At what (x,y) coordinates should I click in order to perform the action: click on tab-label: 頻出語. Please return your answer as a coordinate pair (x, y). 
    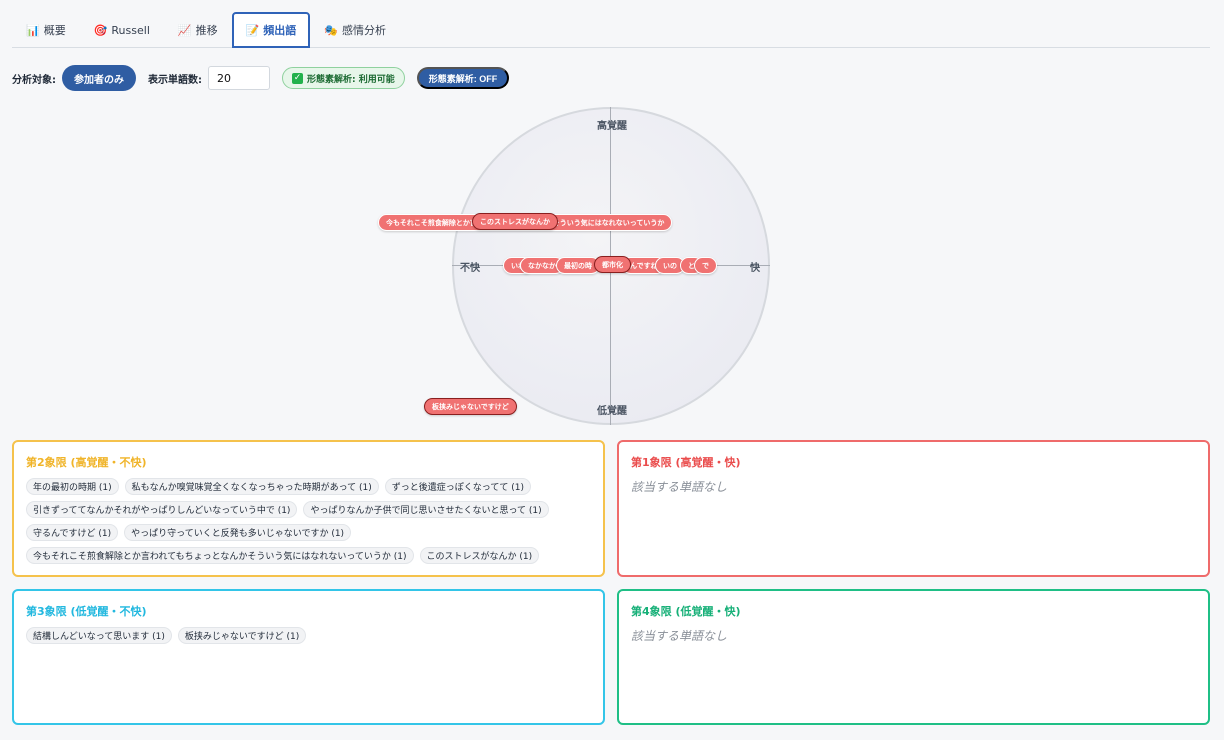
    Looking at the image, I should click on (280, 30).